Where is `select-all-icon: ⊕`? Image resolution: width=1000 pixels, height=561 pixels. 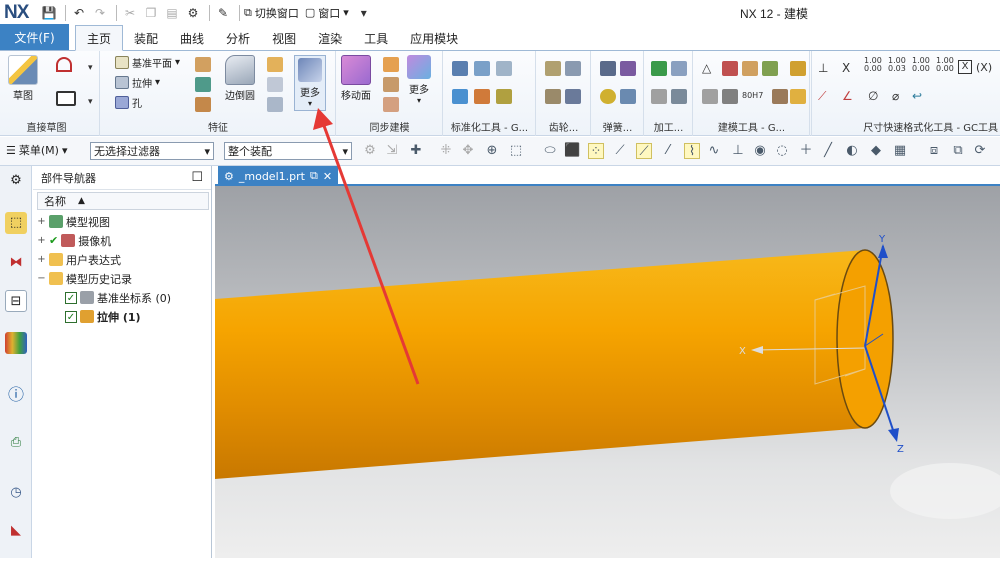 select-all-icon: ⊕ is located at coordinates (492, 151).